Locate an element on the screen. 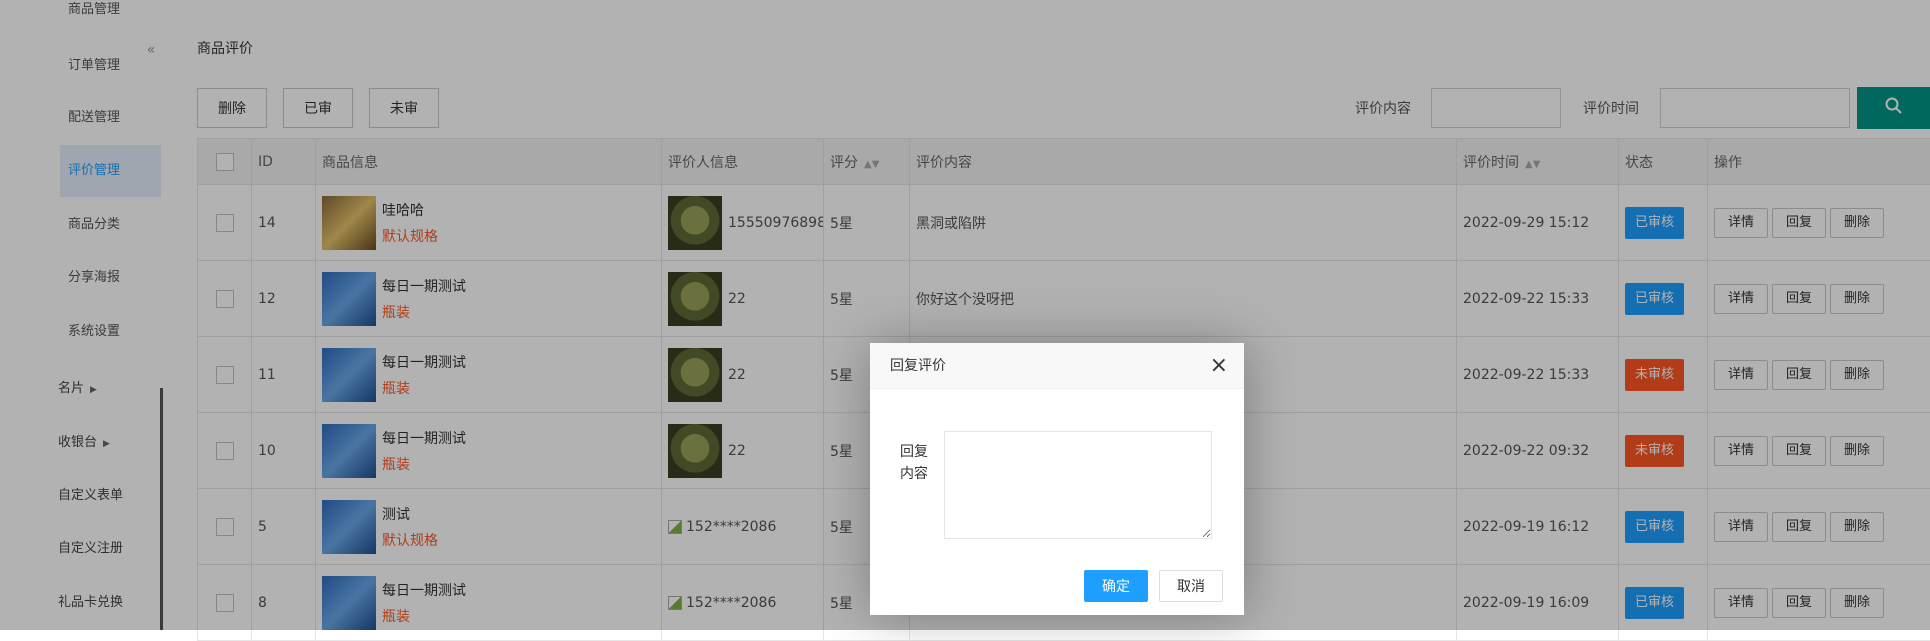  reply-content-label: 回复内容 is located at coordinates (914, 463).